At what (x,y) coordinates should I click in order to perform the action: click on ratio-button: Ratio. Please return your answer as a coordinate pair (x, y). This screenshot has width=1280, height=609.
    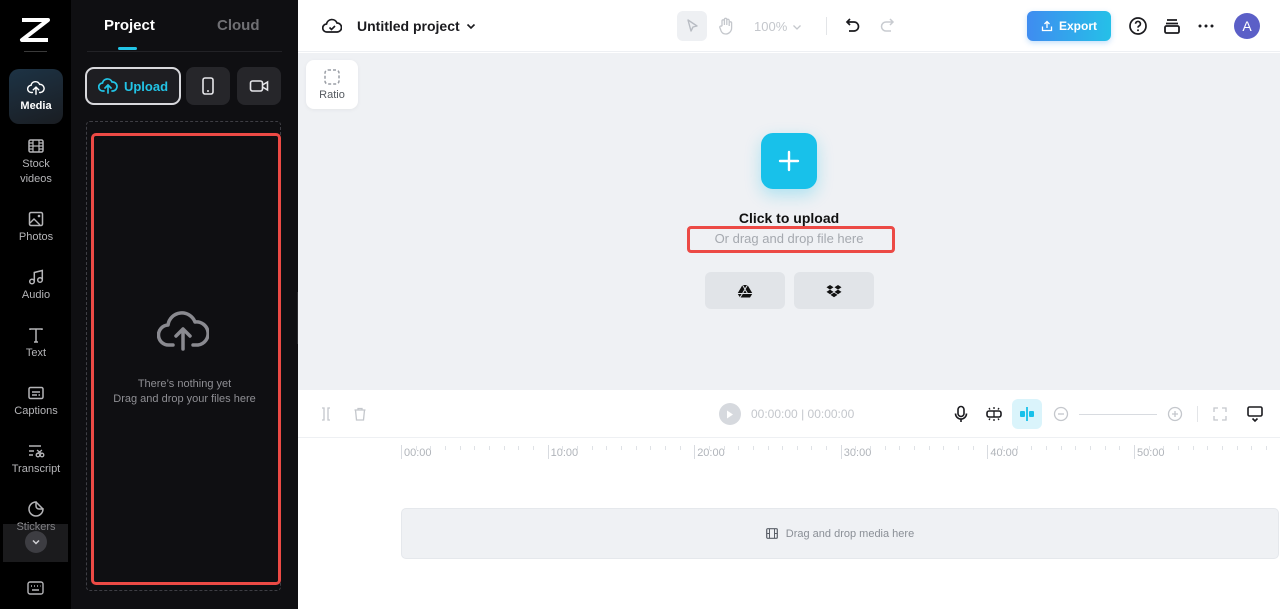
    Looking at the image, I should click on (332, 84).